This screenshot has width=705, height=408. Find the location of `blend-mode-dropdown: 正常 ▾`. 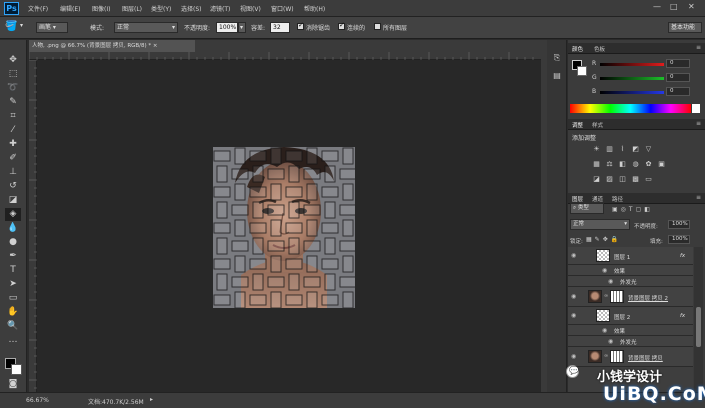

blend-mode-dropdown: 正常 ▾ is located at coordinates (600, 224).